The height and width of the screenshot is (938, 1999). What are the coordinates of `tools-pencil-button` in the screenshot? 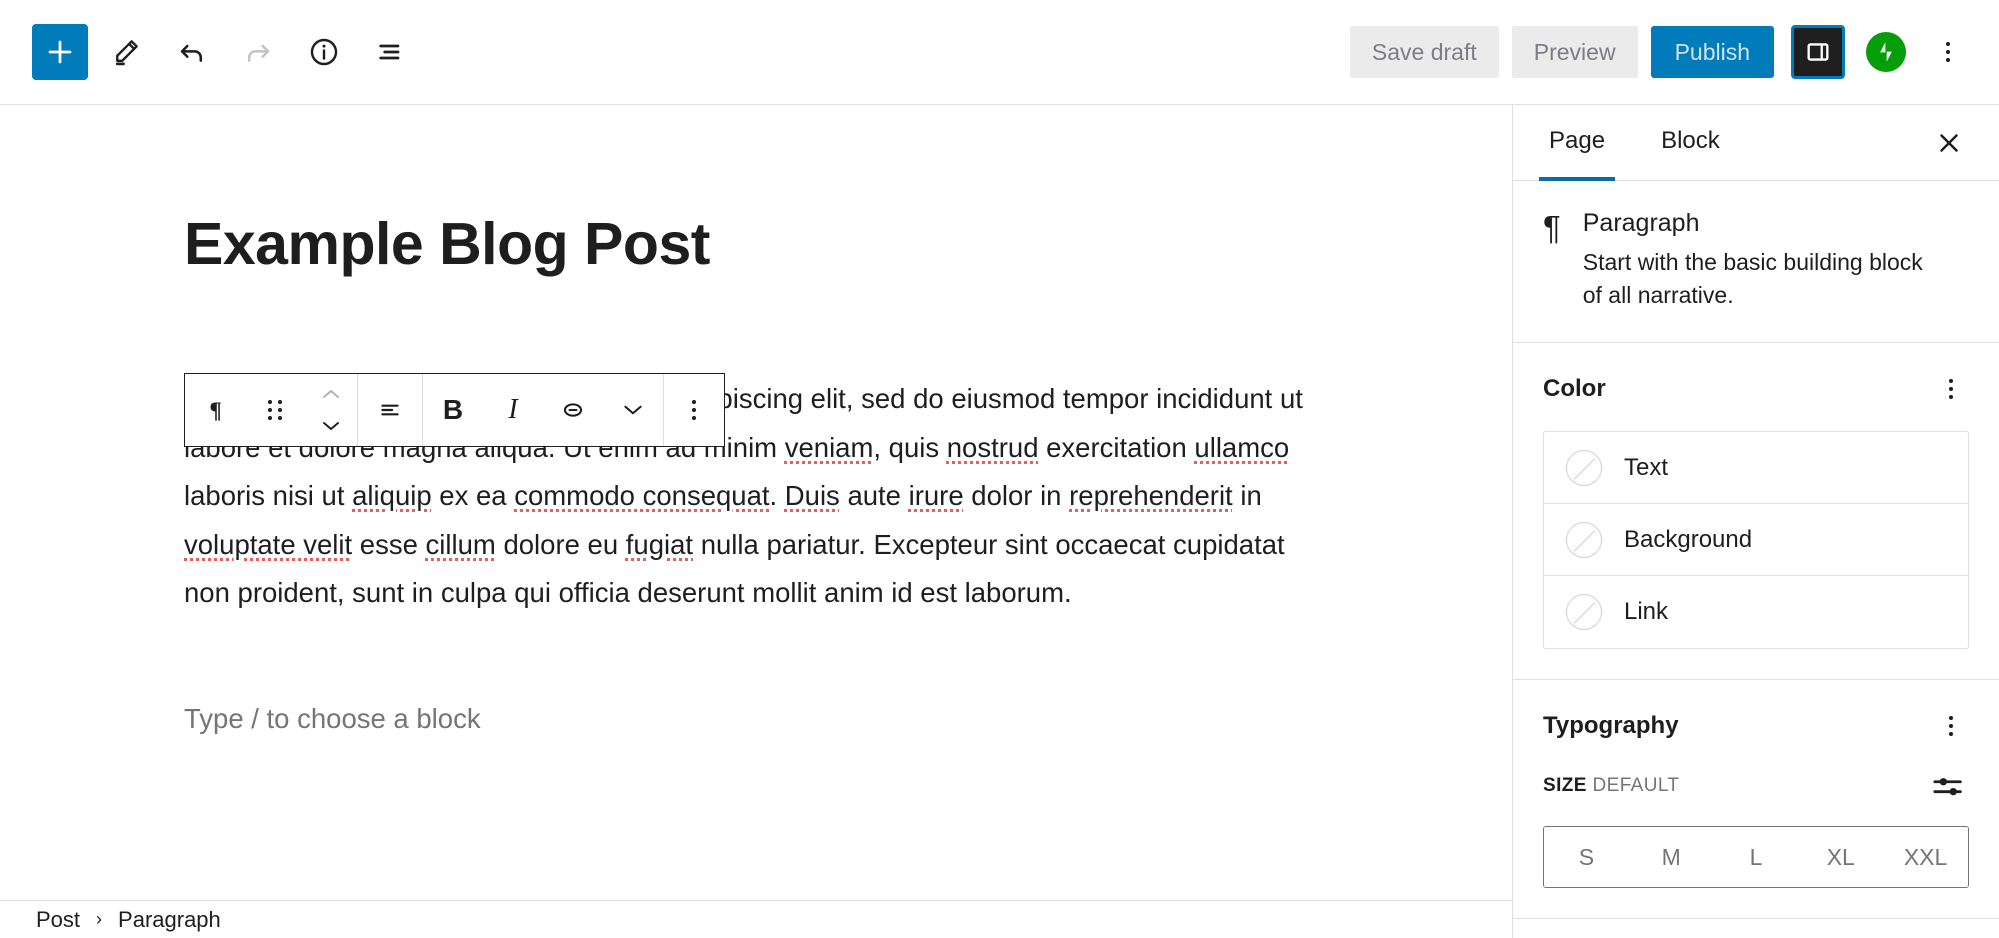 It's located at (126, 52).